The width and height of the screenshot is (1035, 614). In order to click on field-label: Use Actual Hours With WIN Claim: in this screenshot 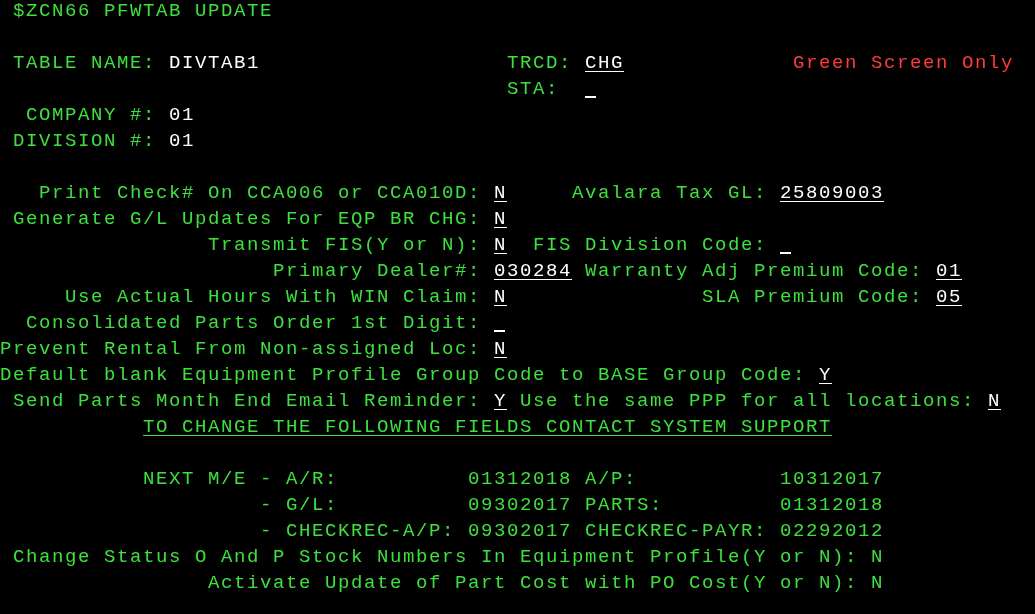, I will do `click(273, 297)`.